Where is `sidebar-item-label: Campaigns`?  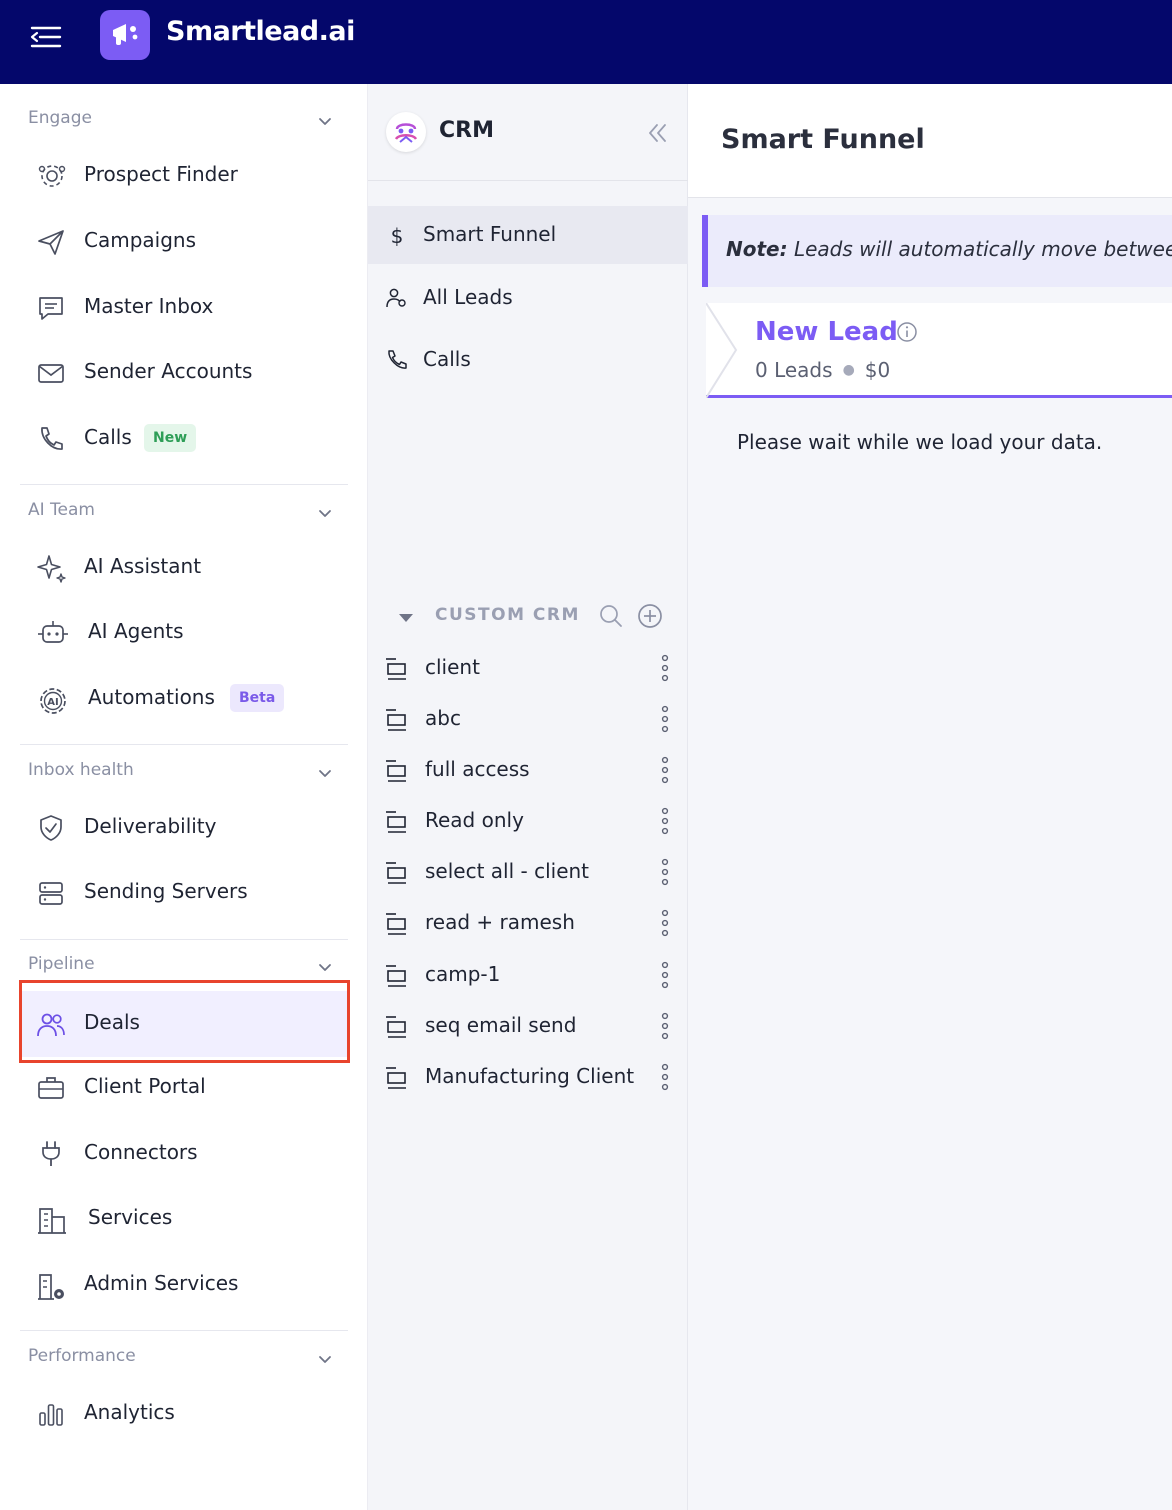 sidebar-item-label: Campaigns is located at coordinates (140, 240).